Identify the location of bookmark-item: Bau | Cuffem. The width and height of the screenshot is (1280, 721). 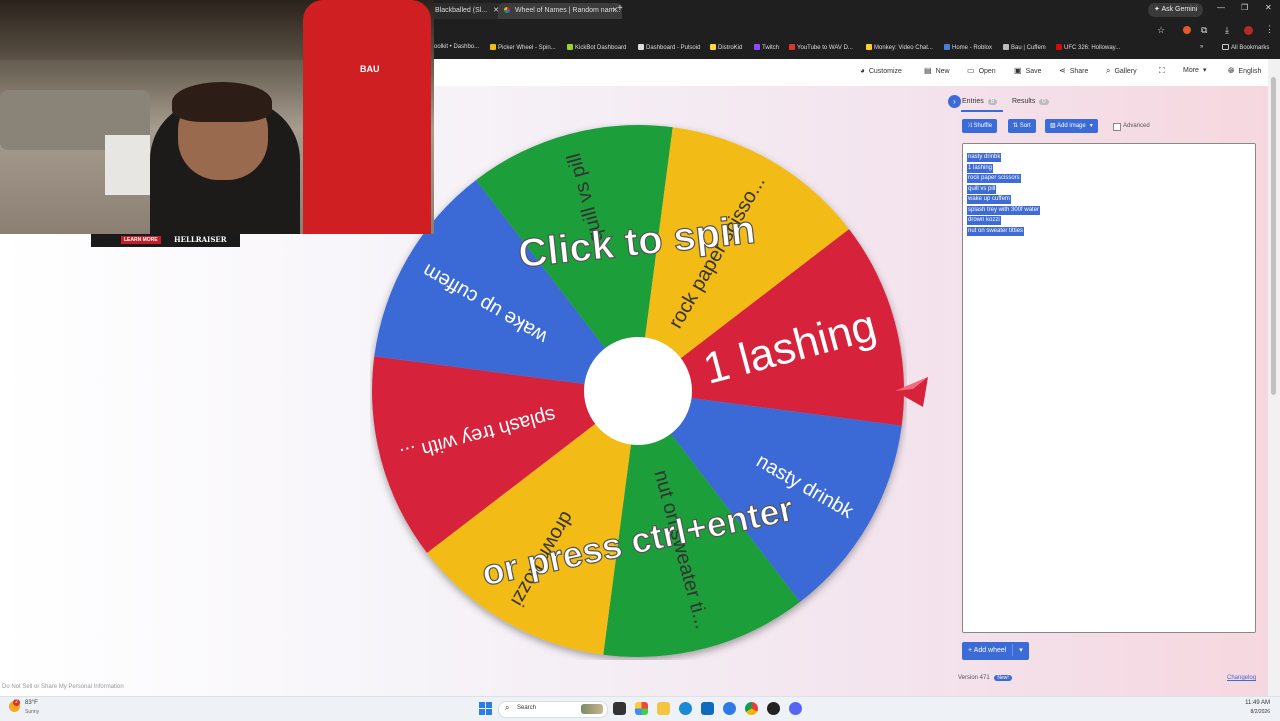
(1024, 47).